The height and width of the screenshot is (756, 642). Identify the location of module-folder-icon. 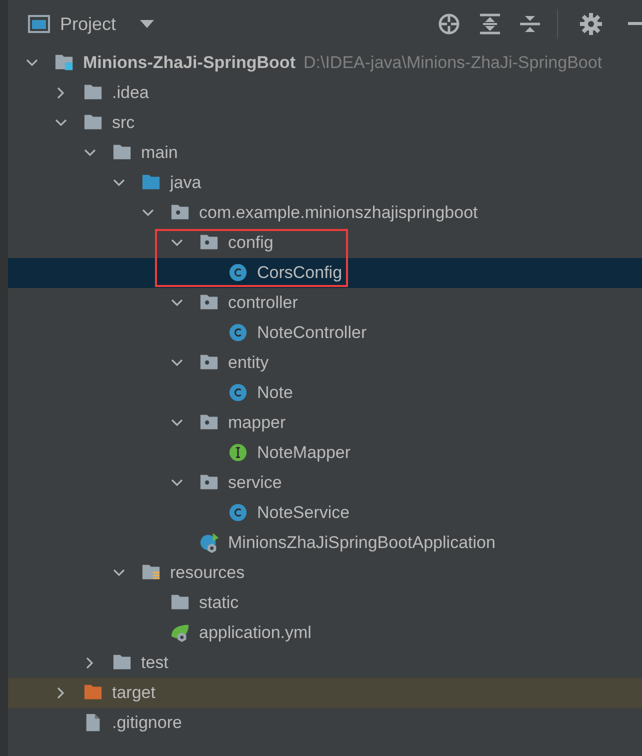
(64, 63).